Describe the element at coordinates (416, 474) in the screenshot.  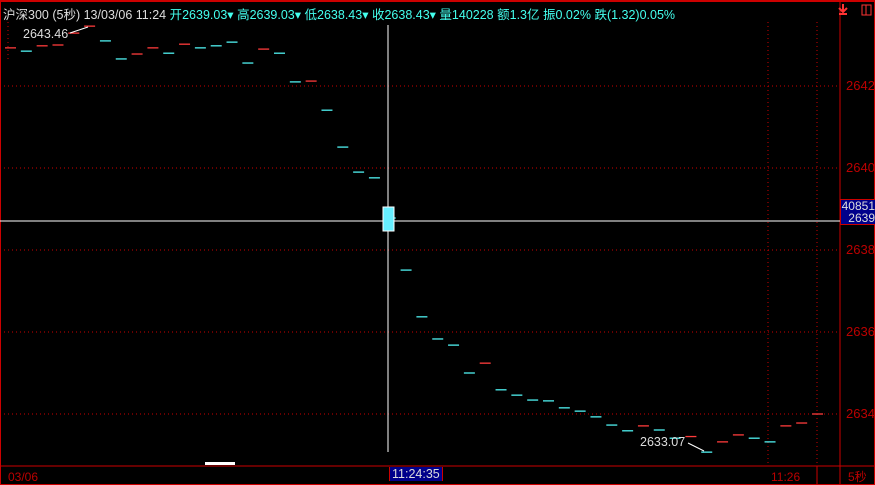
I see `cursor-time: 11:24:35` at that location.